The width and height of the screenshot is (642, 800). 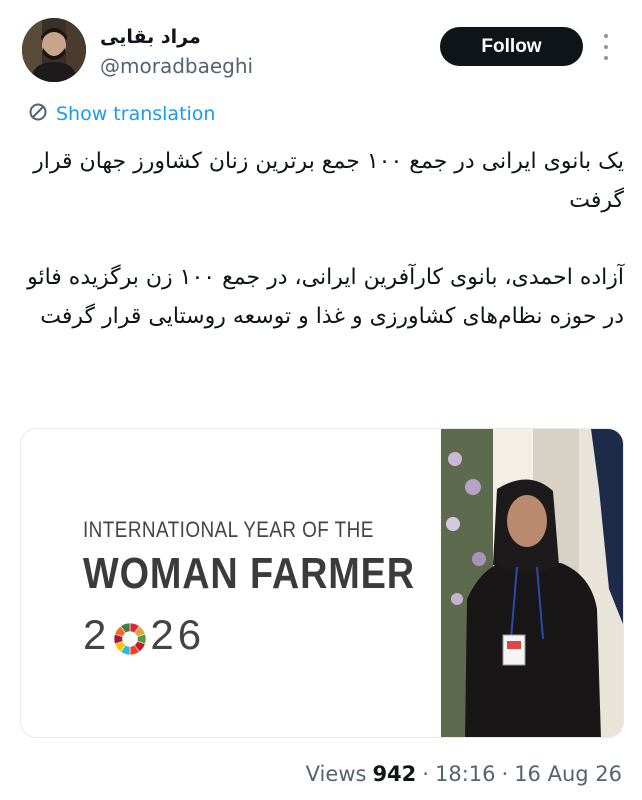 What do you see at coordinates (532, 583) in the screenshot?
I see `media-photo` at bounding box center [532, 583].